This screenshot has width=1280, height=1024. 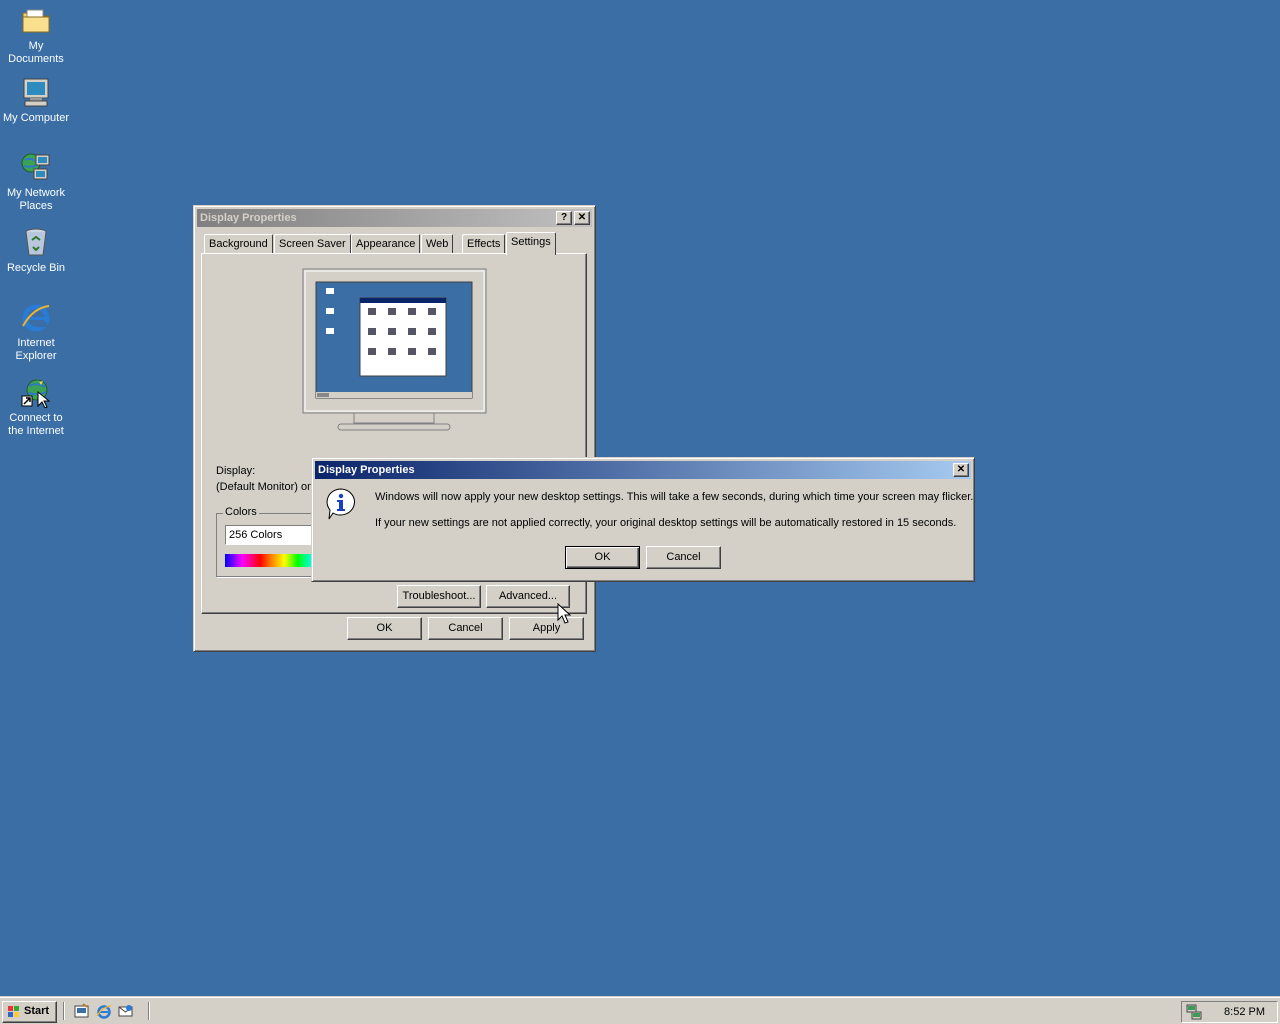 What do you see at coordinates (384, 628) in the screenshot?
I see `ok-button: OK` at bounding box center [384, 628].